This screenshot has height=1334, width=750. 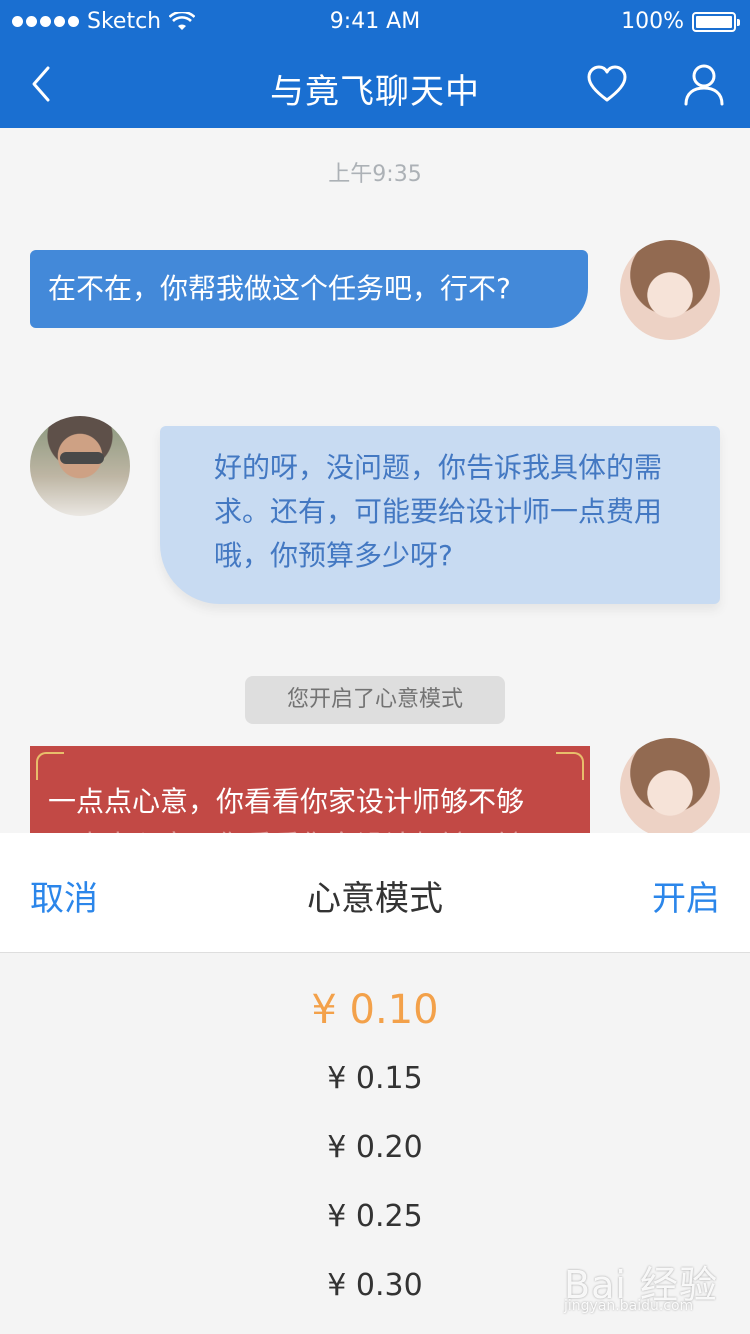 What do you see at coordinates (607, 84) in the screenshot?
I see `heart-icon` at bounding box center [607, 84].